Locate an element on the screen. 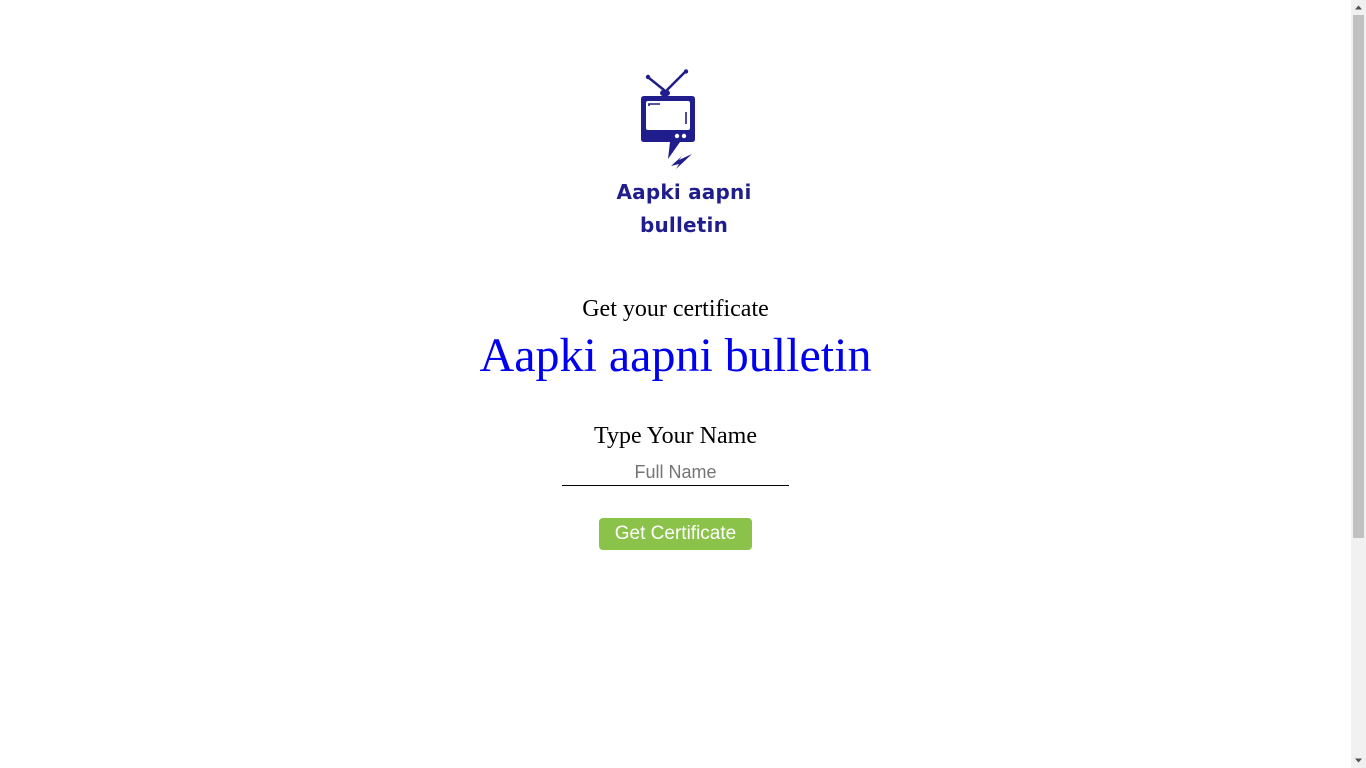  logo-text-line2: bulletin is located at coordinates (684, 225).